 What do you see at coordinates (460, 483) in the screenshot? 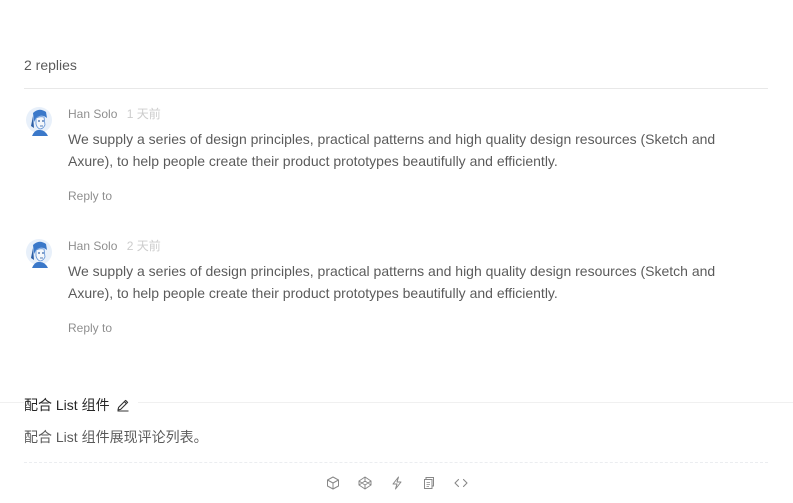
I see `code-expand-icon` at bounding box center [460, 483].